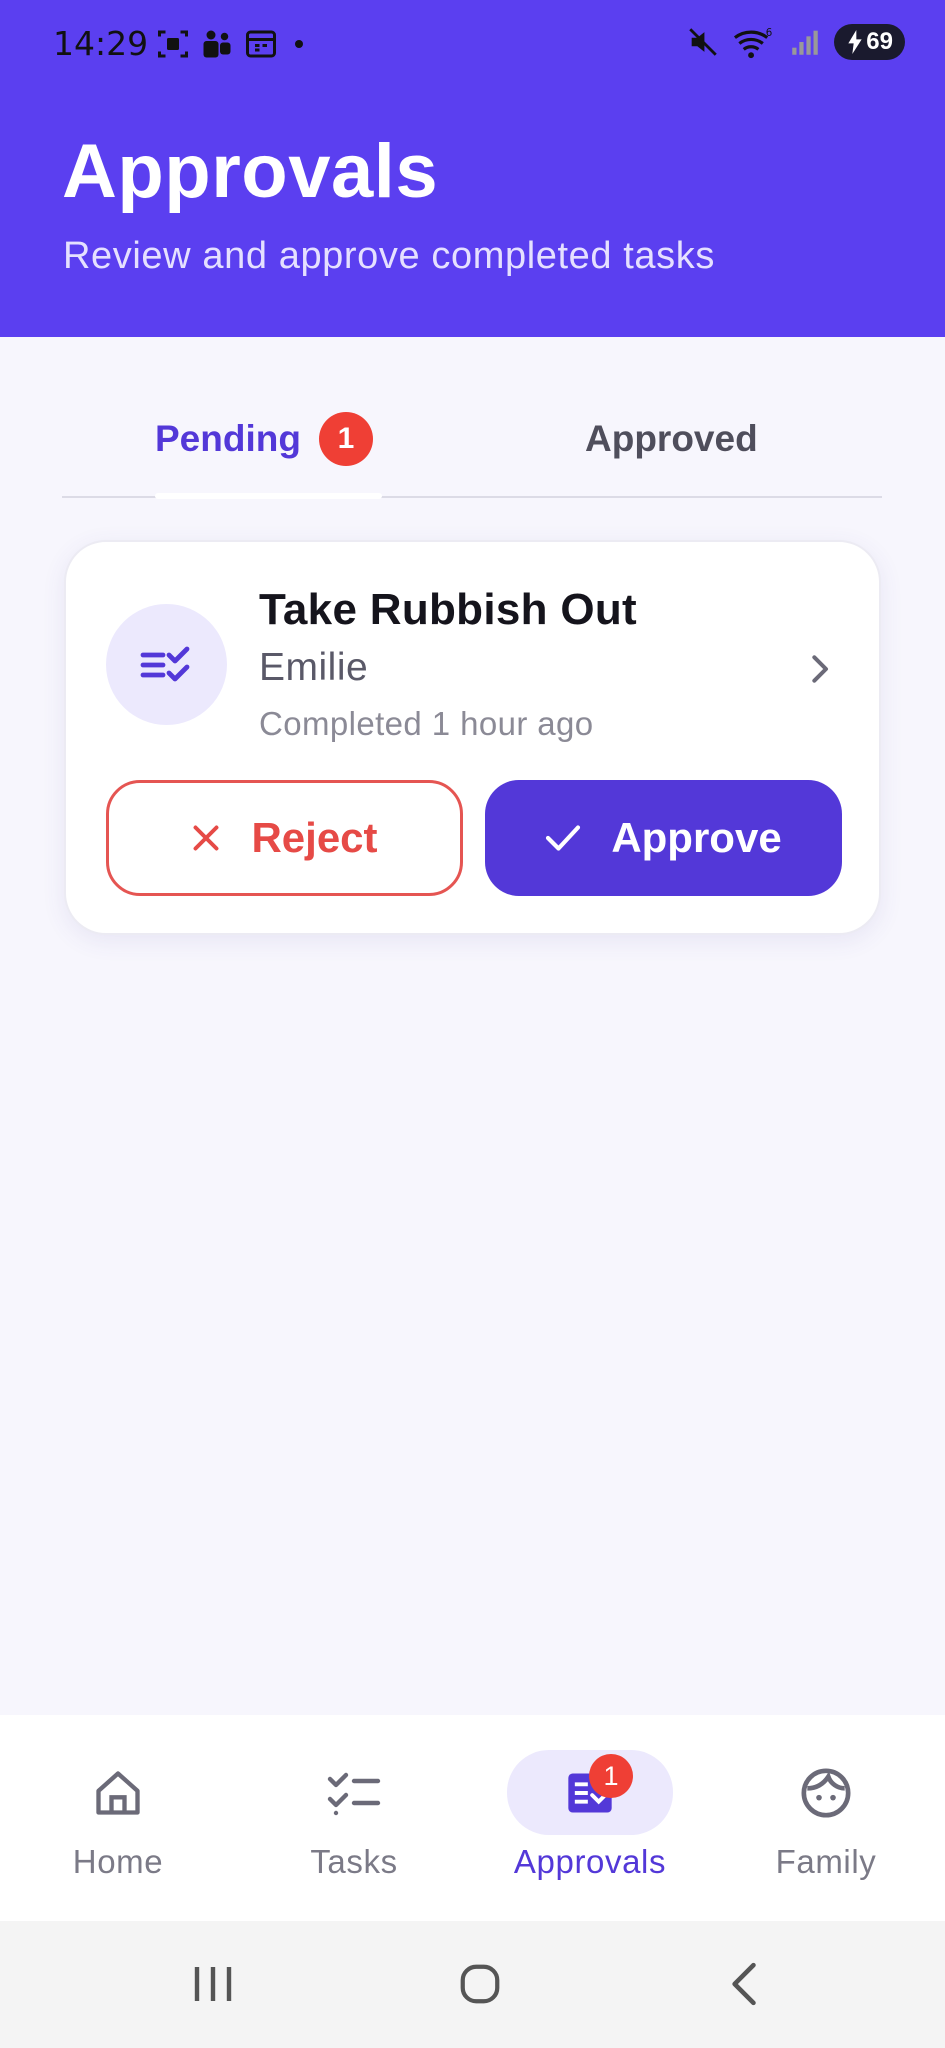 This screenshot has height=2048, width=945. I want to click on nav-tasks-icon-wrap, so click(354, 1792).